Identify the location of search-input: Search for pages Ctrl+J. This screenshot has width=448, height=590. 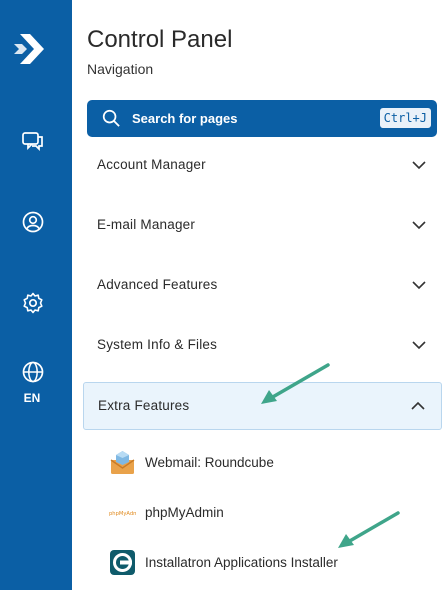
(262, 118).